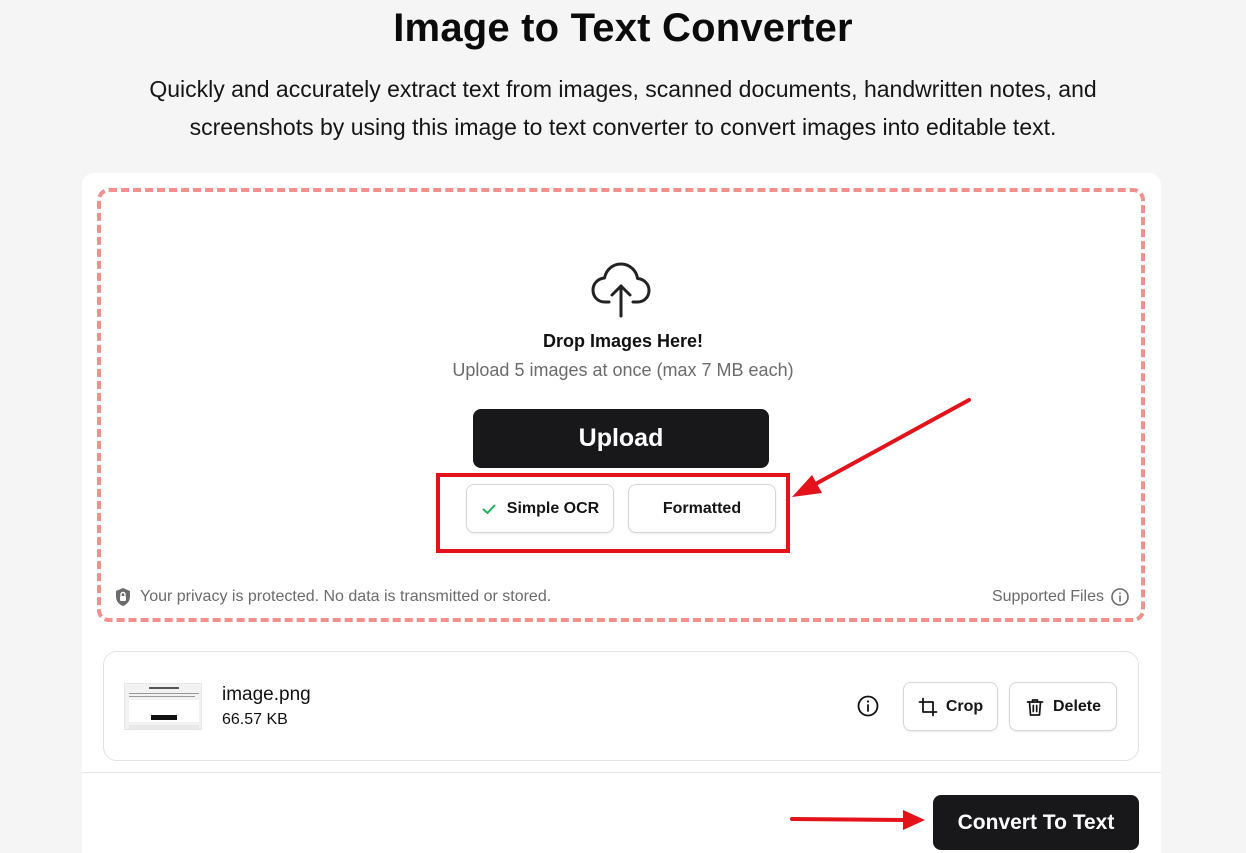 The height and width of the screenshot is (853, 1246). Describe the element at coordinates (255, 719) in the screenshot. I see `file-size: 66.57 KB` at that location.